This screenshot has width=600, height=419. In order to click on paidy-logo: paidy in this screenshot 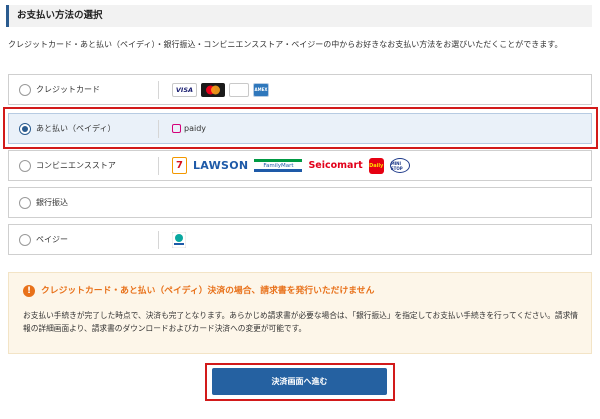, I will do `click(189, 128)`.